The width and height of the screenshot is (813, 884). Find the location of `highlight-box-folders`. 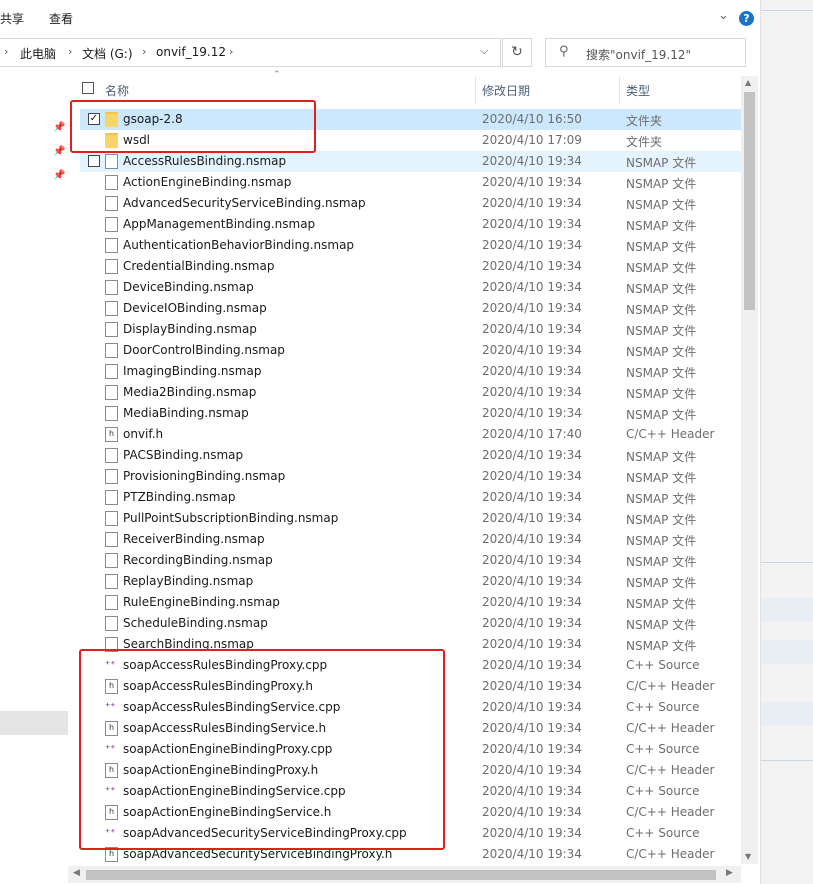

highlight-box-folders is located at coordinates (193, 126).